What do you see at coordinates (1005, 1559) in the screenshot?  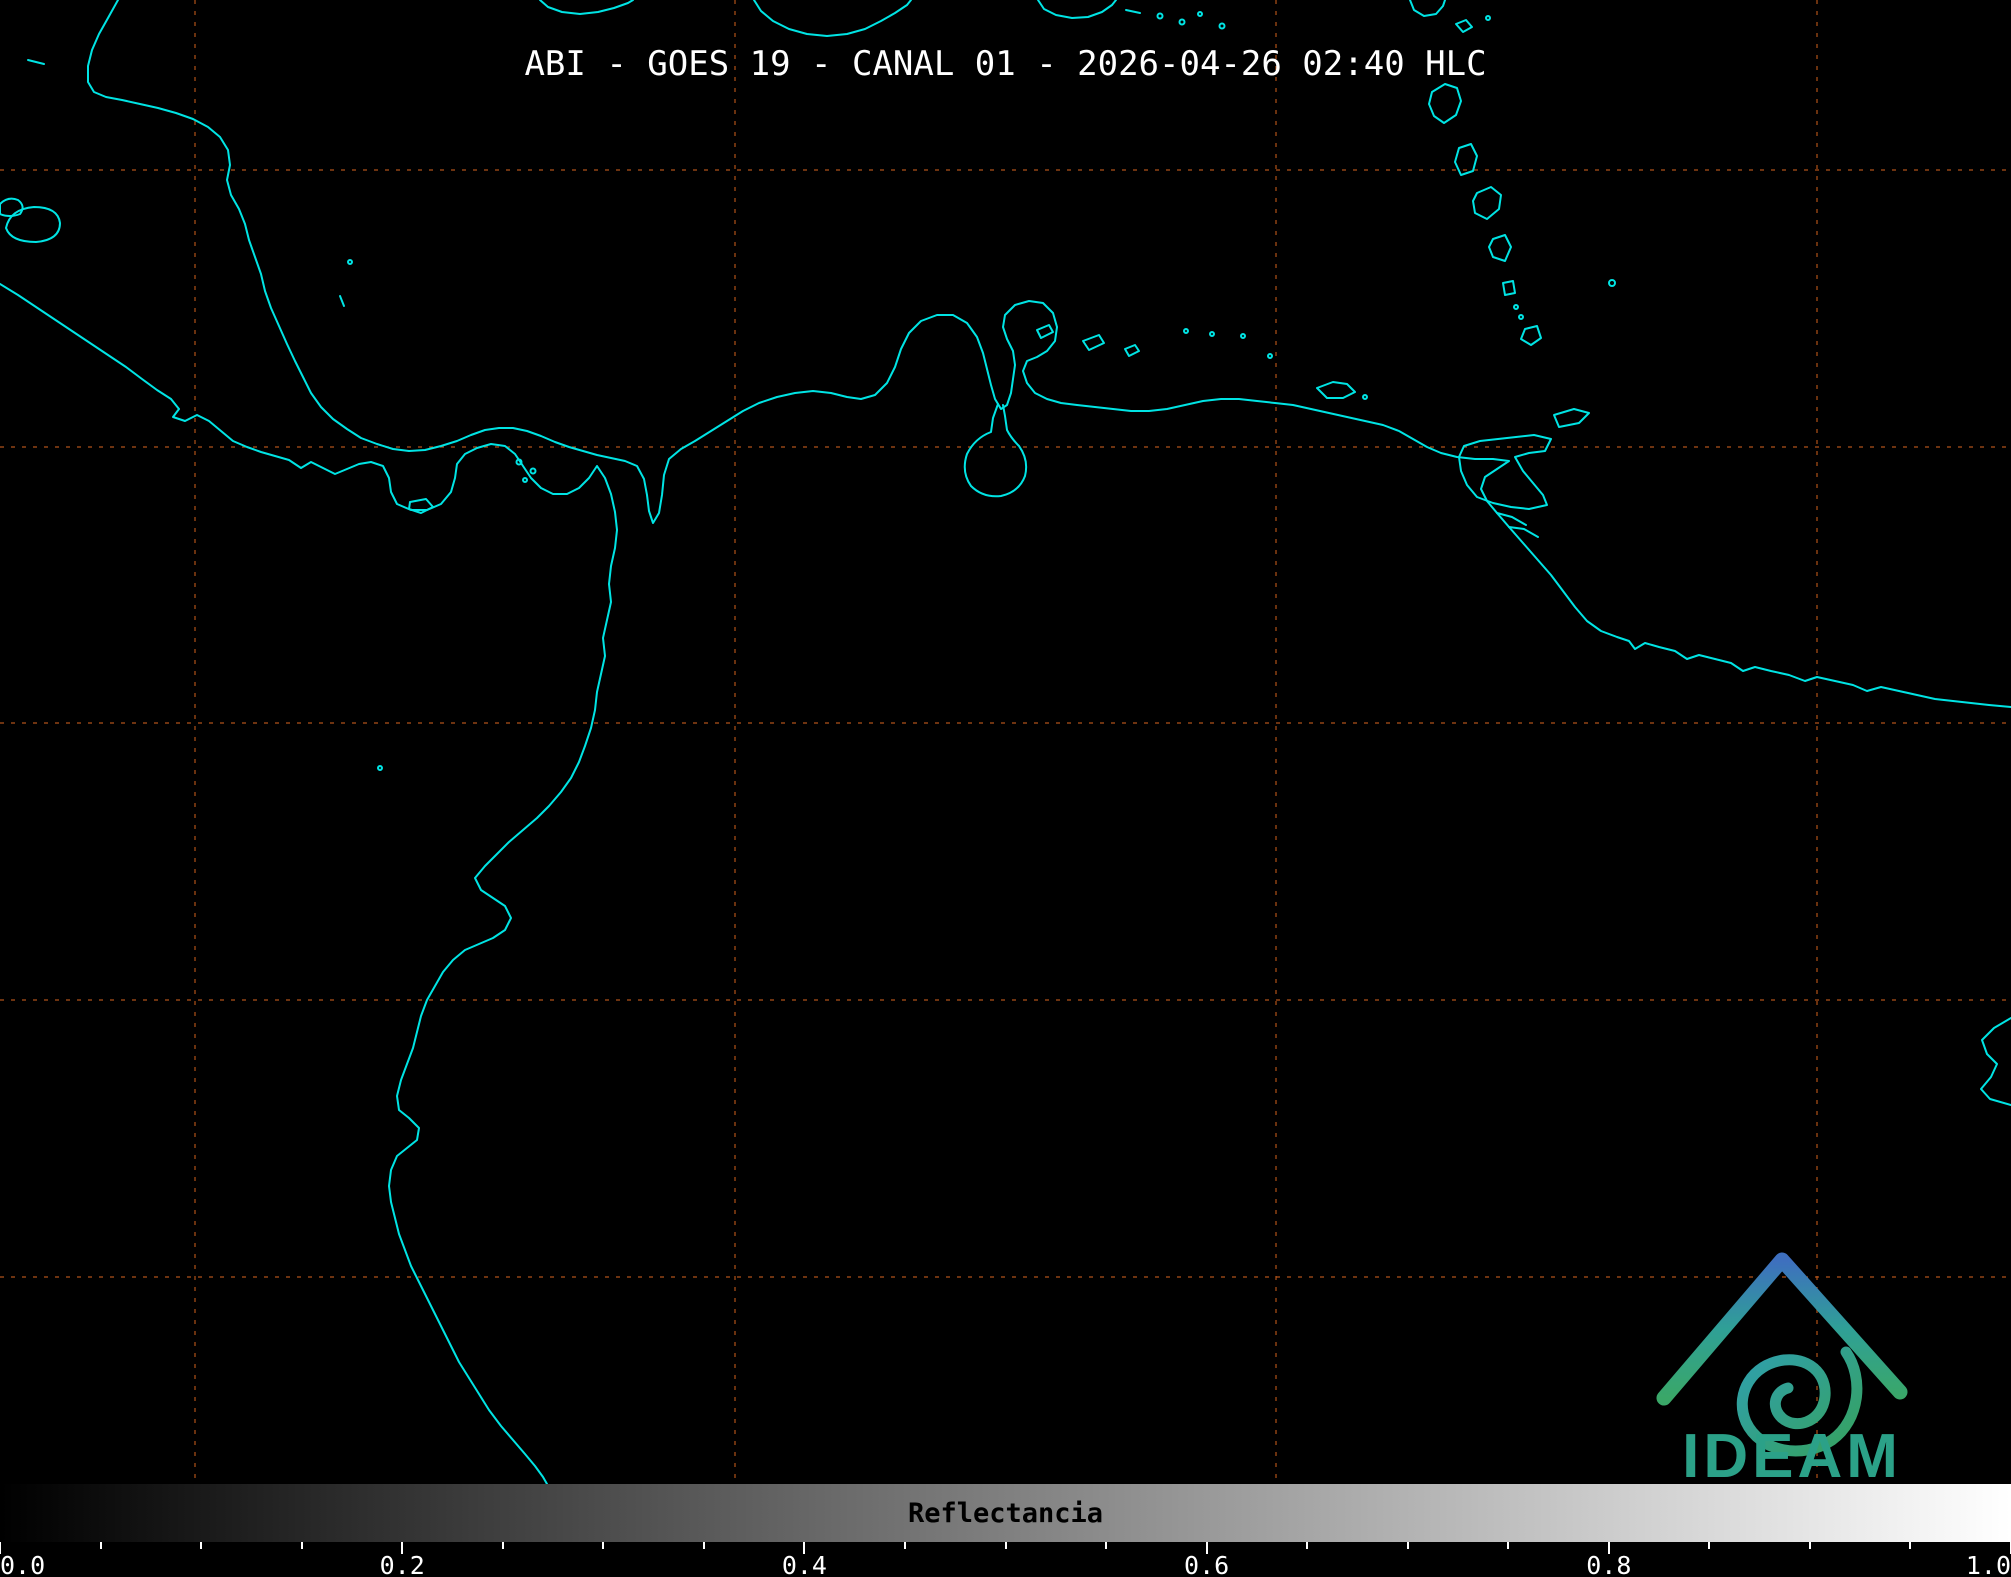 I see `colorbar-ticks: 0.0 0.2 0.4 0.6 0.8 1.0` at bounding box center [1005, 1559].